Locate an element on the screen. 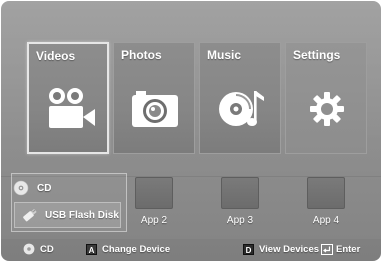 This screenshot has height=262, width=382. app-3-tile is located at coordinates (240, 193).